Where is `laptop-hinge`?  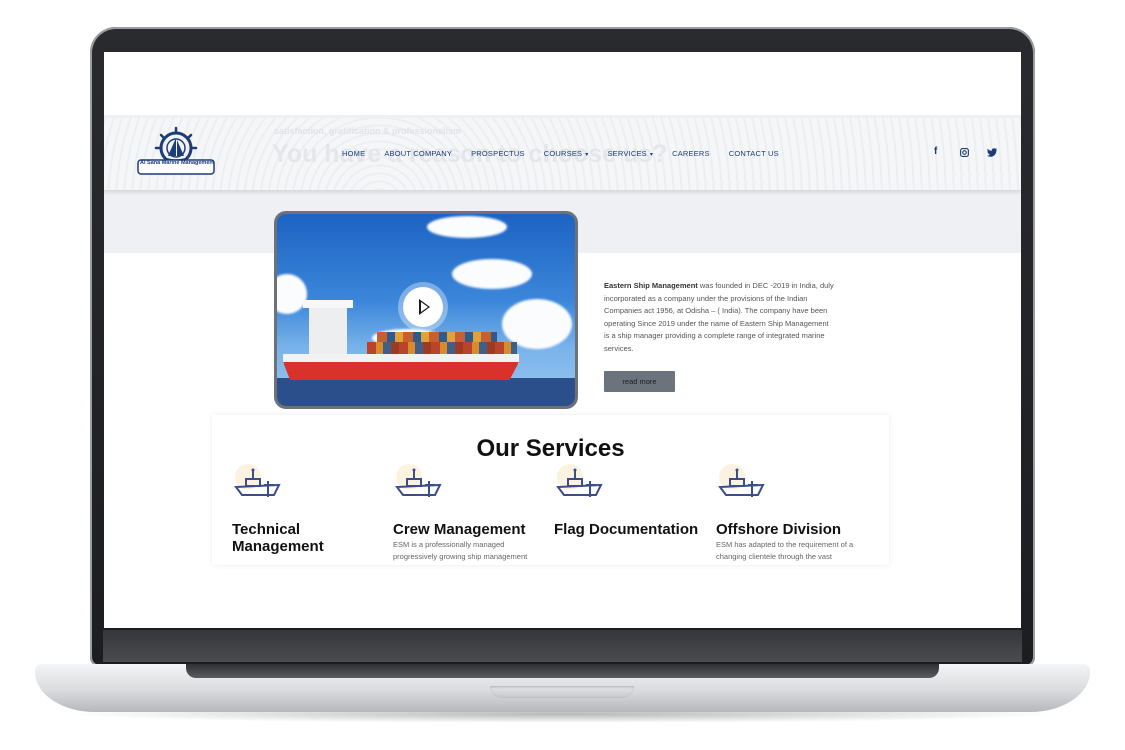 laptop-hinge is located at coordinates (562, 671).